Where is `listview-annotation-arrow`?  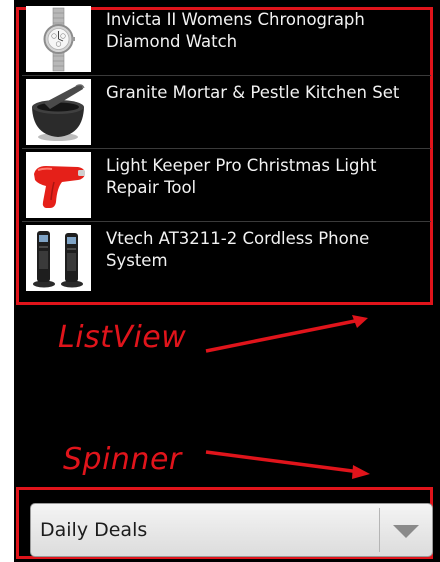 listview-annotation-arrow is located at coordinates (286, 334).